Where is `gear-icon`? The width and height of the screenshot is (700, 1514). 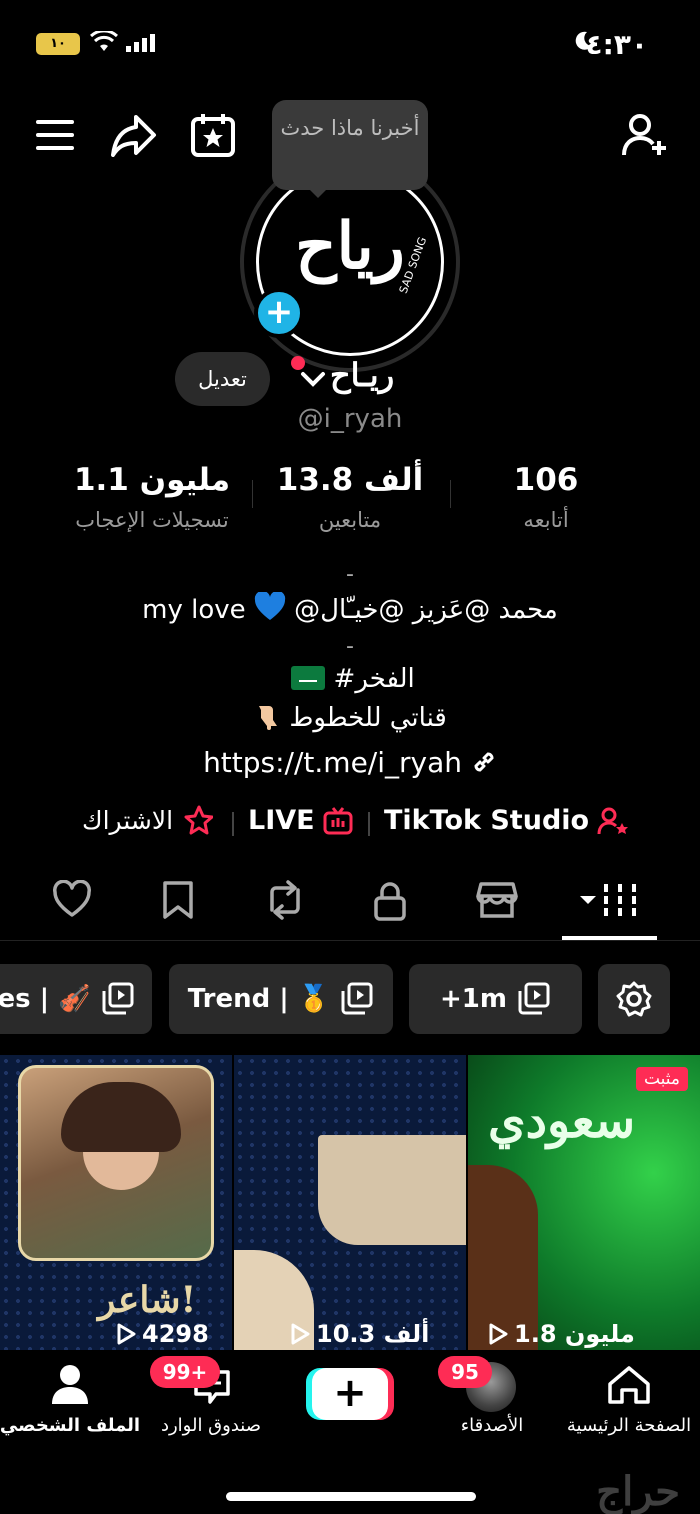
gear-icon is located at coordinates (634, 999).